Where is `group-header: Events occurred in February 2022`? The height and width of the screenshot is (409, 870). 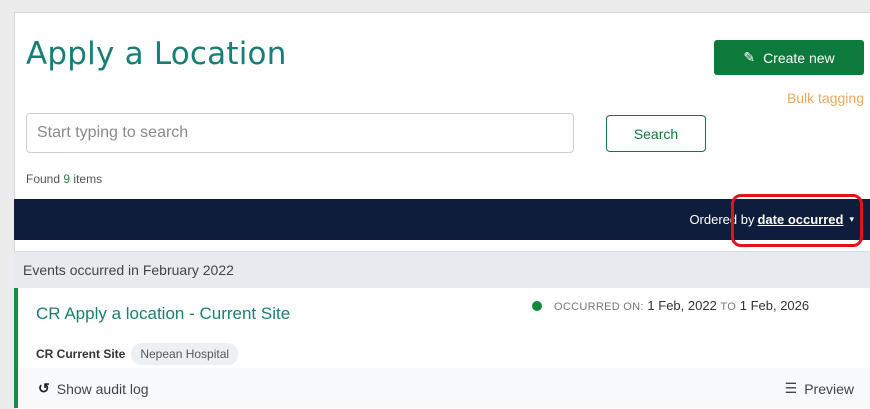
group-header: Events occurred in February 2022 is located at coordinates (442, 270).